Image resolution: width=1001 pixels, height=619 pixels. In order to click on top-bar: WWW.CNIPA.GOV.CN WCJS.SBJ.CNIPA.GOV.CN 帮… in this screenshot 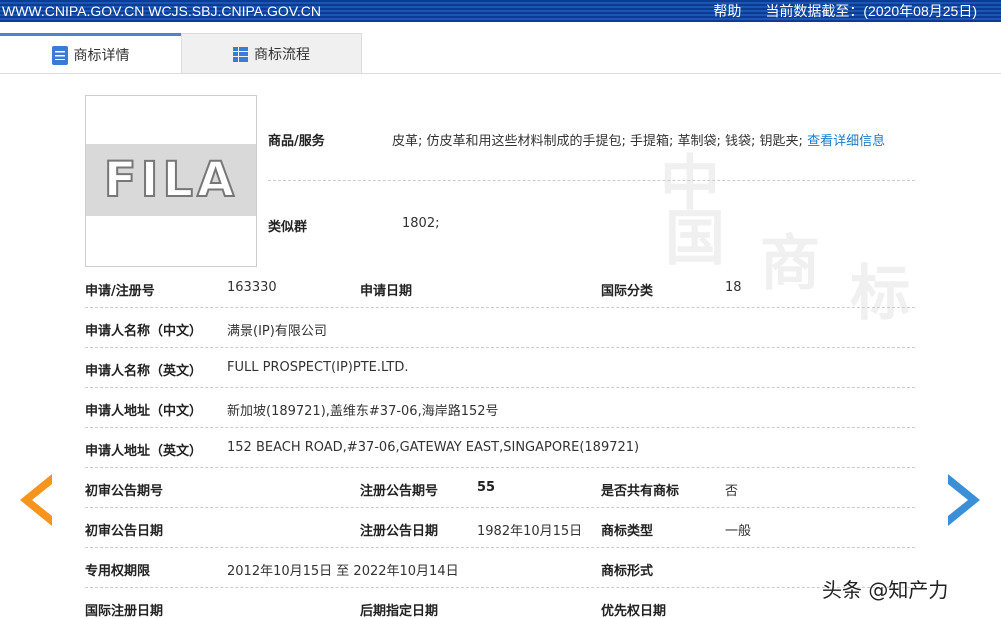, I will do `click(500, 11)`.